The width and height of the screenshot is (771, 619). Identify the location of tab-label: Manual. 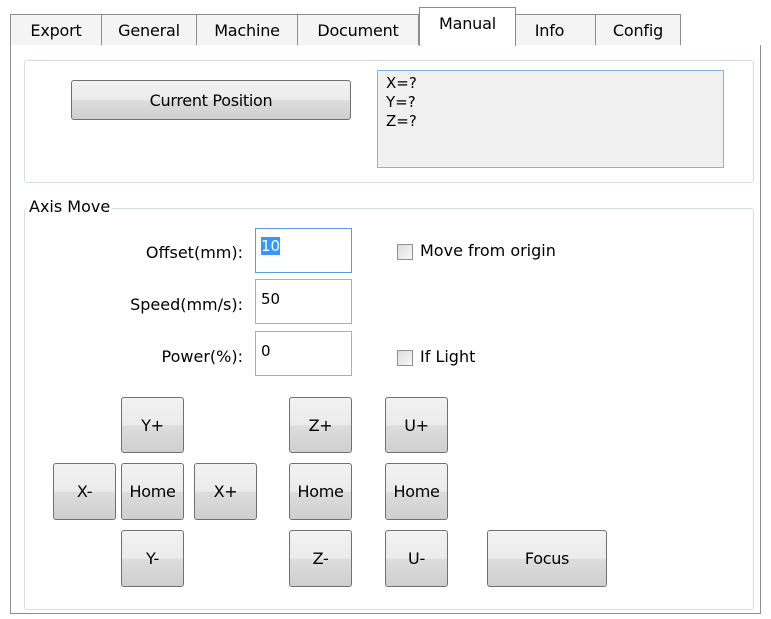
(467, 23).